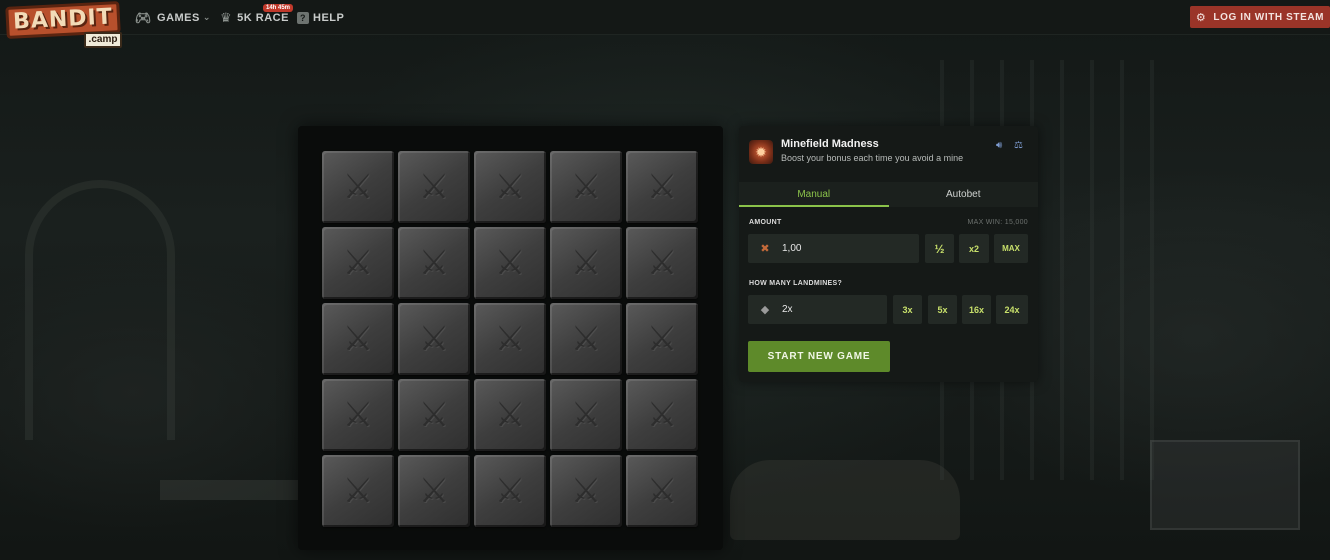 This screenshot has width=1330, height=560. What do you see at coordinates (1011, 248) in the screenshot?
I see `max-button: MAX` at bounding box center [1011, 248].